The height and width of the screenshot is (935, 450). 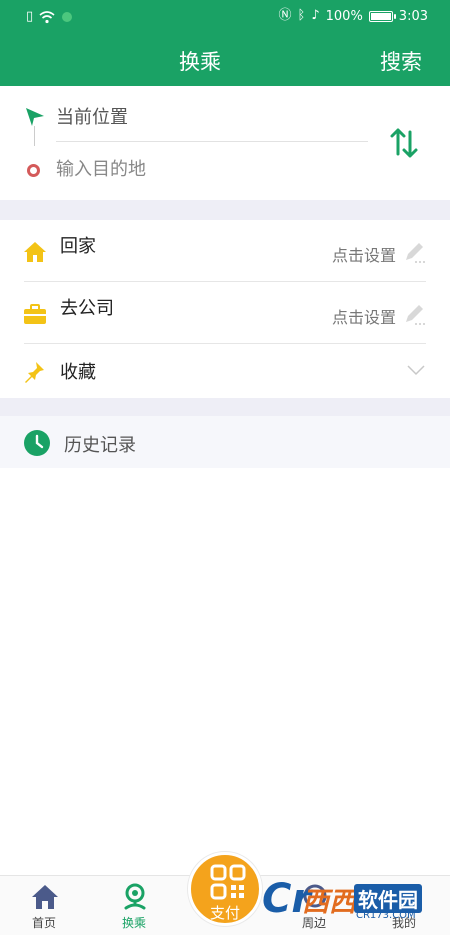 What do you see at coordinates (344, 16) in the screenshot?
I see `battery-percent: 100%` at bounding box center [344, 16].